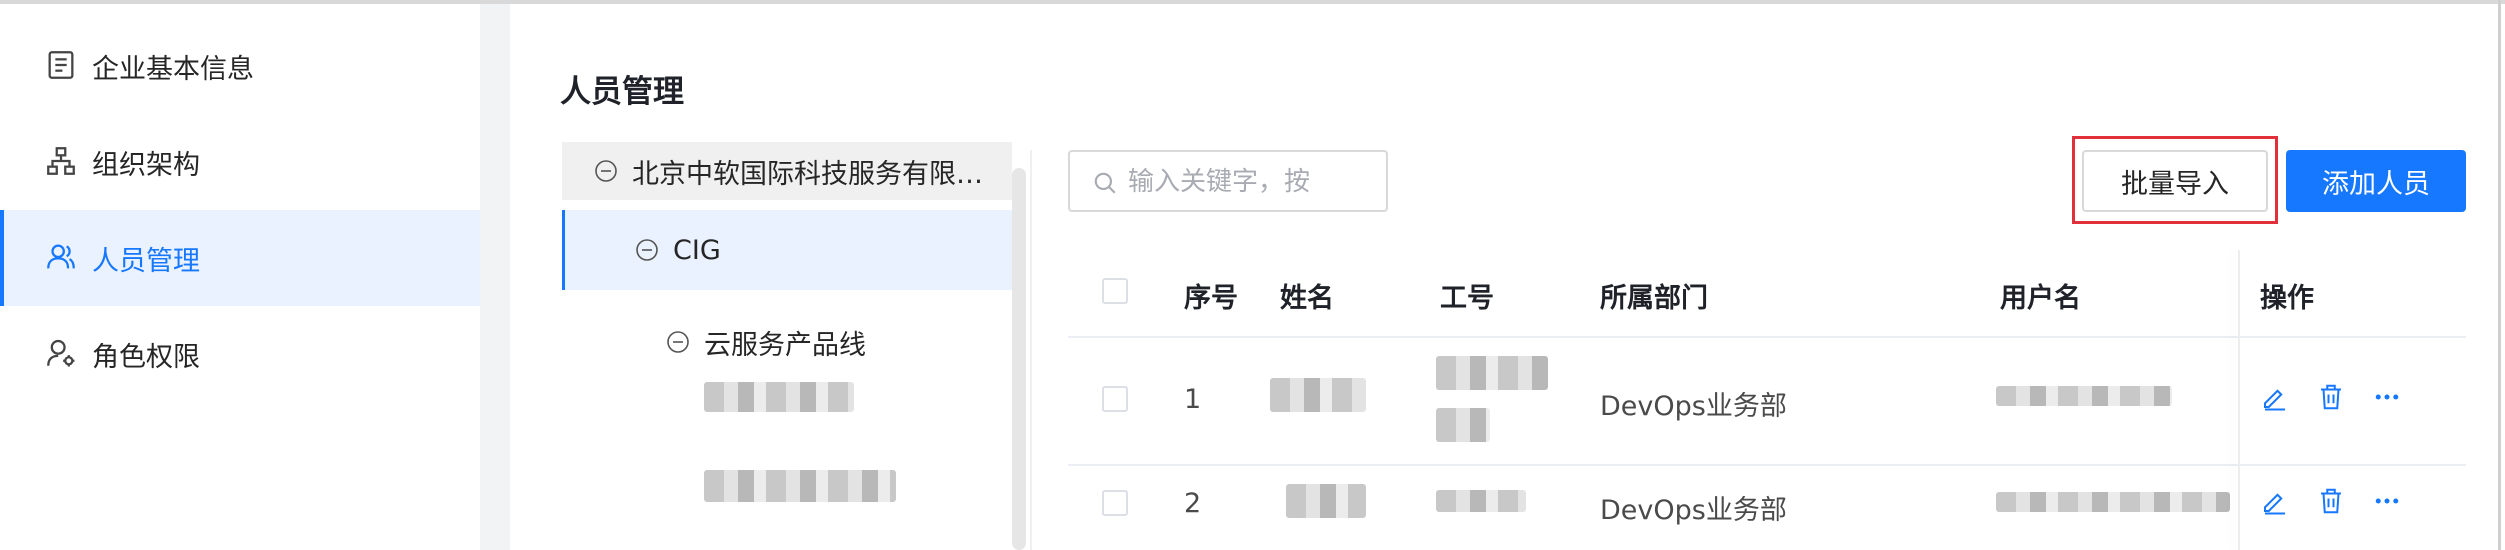 The height and width of the screenshot is (550, 2505). Describe the element at coordinates (240, 258) in the screenshot. I see `sidebar-item-personnel: 人员管理` at that location.